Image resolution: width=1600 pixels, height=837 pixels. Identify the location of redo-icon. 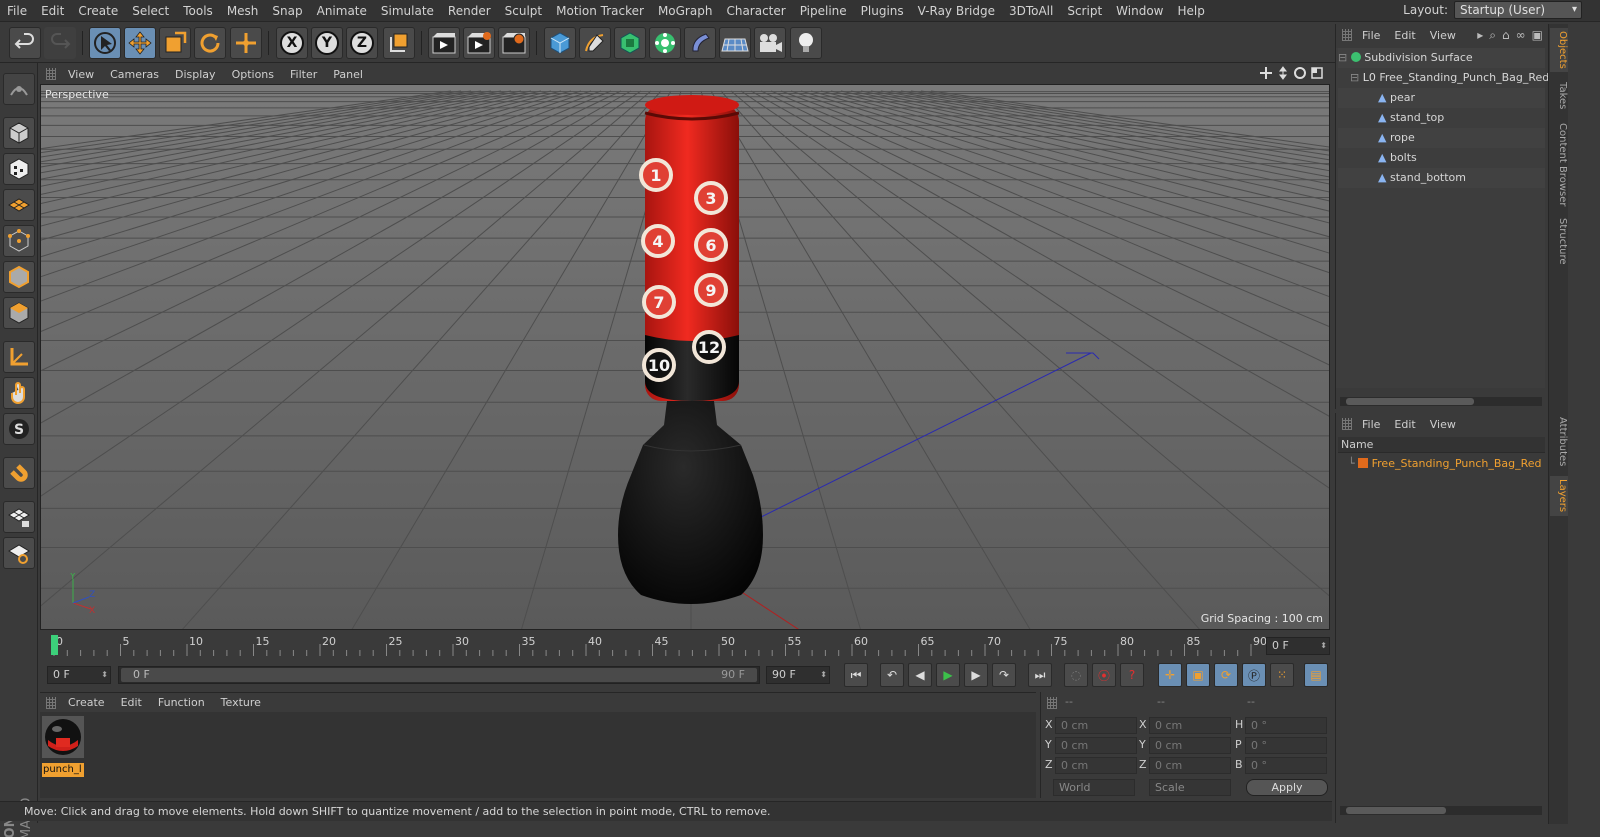
(60, 43).